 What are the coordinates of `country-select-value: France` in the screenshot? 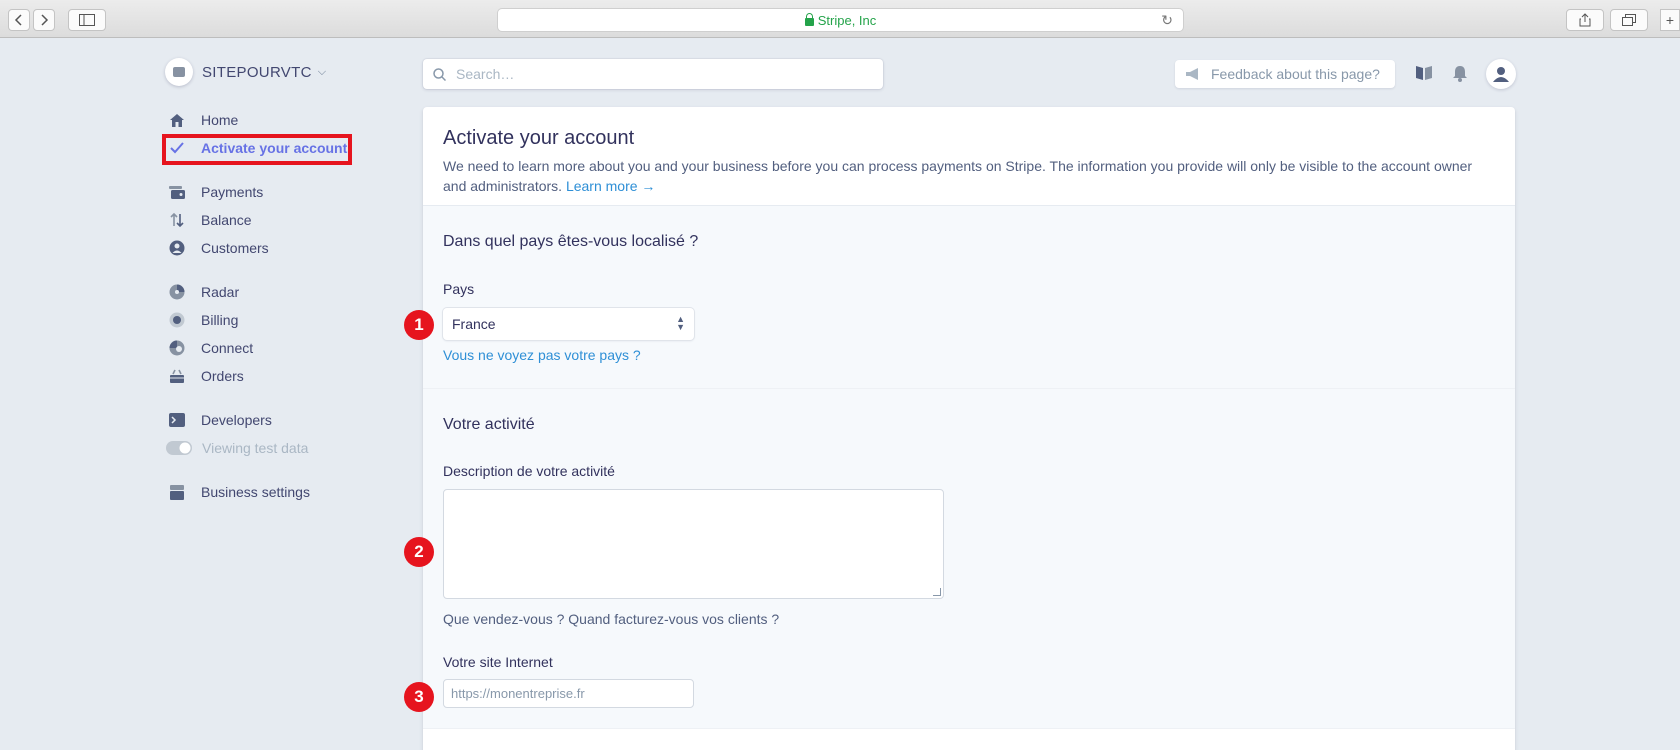 It's located at (474, 324).